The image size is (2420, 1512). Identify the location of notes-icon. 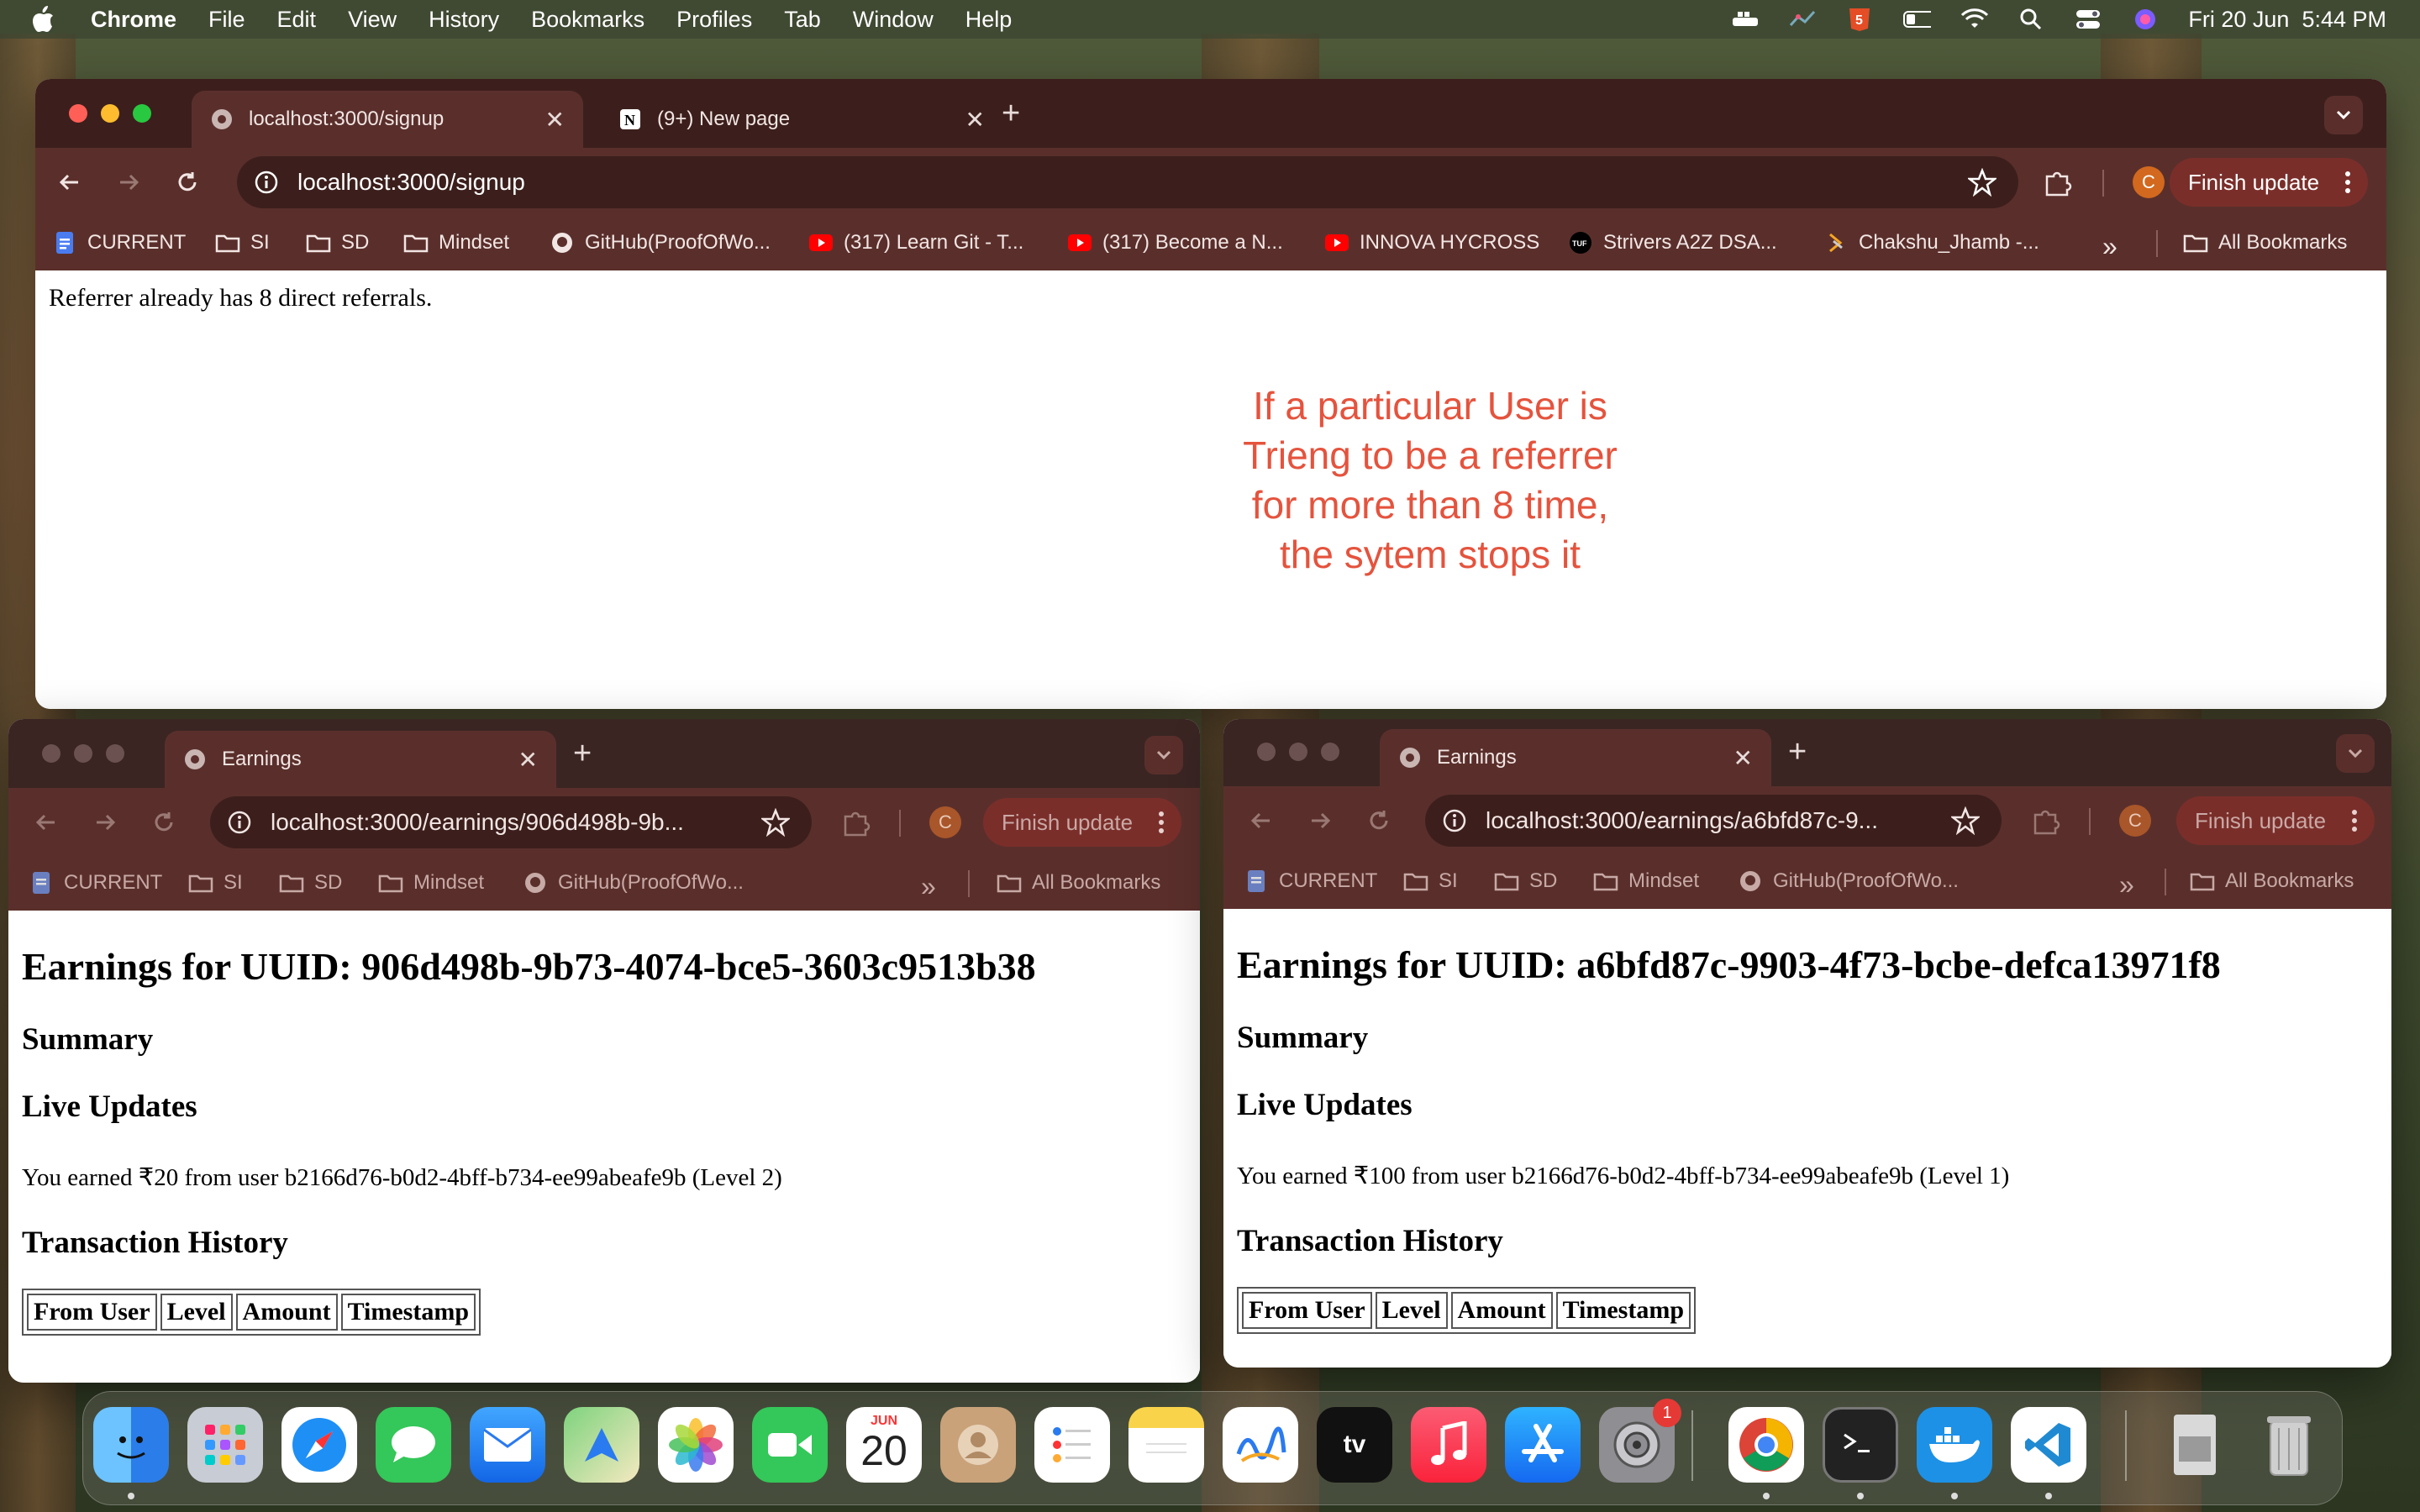
(1166, 1445).